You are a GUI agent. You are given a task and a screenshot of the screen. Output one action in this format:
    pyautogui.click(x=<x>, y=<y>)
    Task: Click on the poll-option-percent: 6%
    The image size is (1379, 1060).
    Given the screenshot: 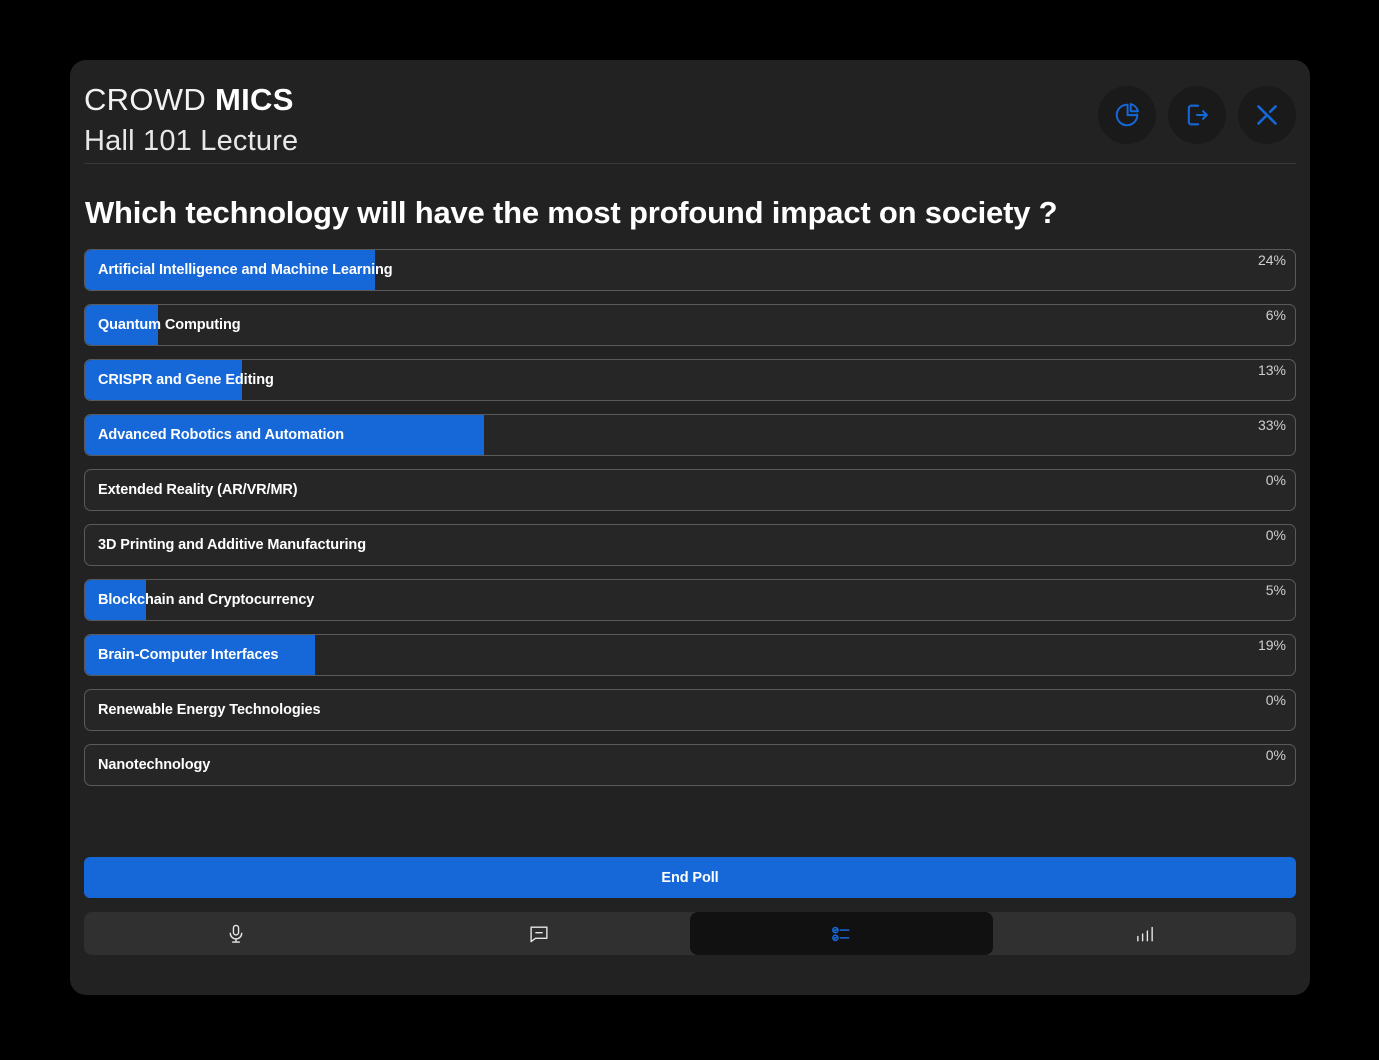 What is the action you would take?
    pyautogui.click(x=1275, y=315)
    